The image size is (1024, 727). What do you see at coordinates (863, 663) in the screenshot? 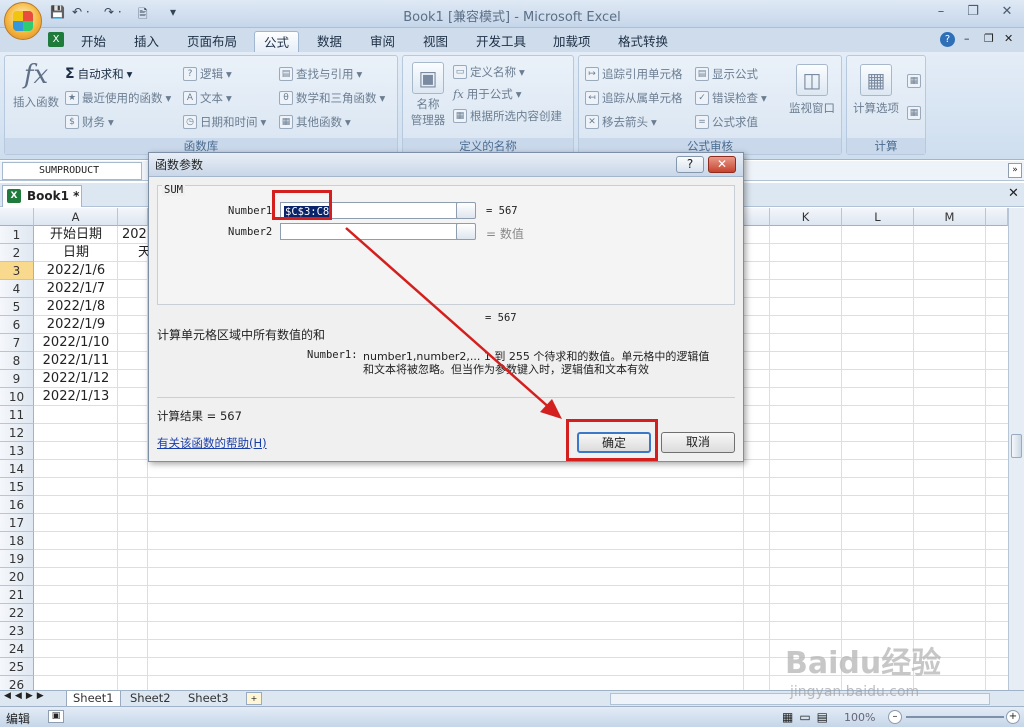
I see `watermark-logo: Baidu经验` at bounding box center [863, 663].